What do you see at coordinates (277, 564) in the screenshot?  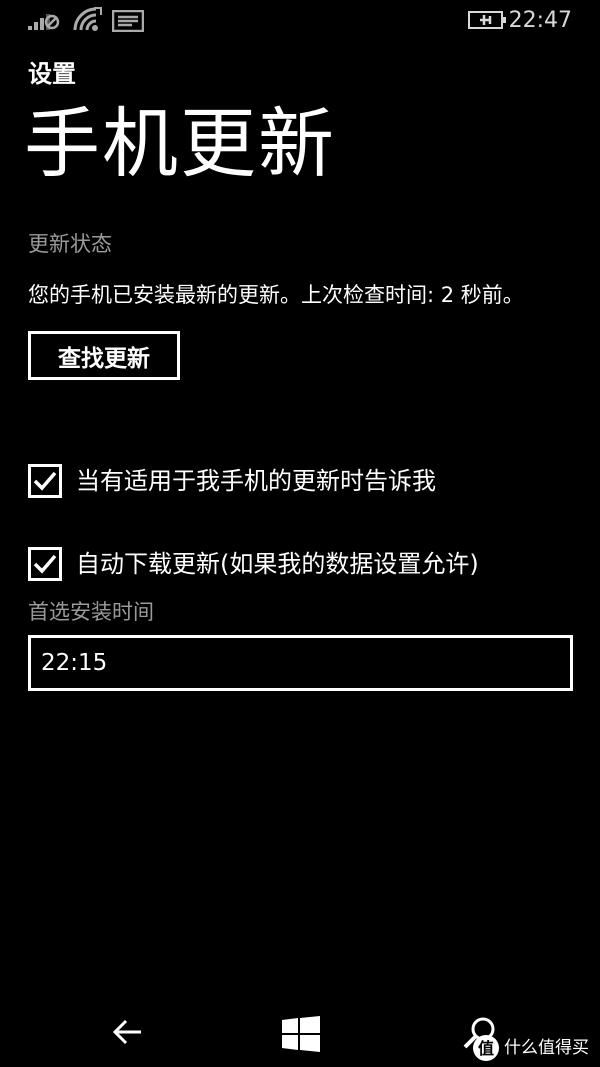 I see `auto-download-label: 自动下载更新(如果我的数据设置允许)` at bounding box center [277, 564].